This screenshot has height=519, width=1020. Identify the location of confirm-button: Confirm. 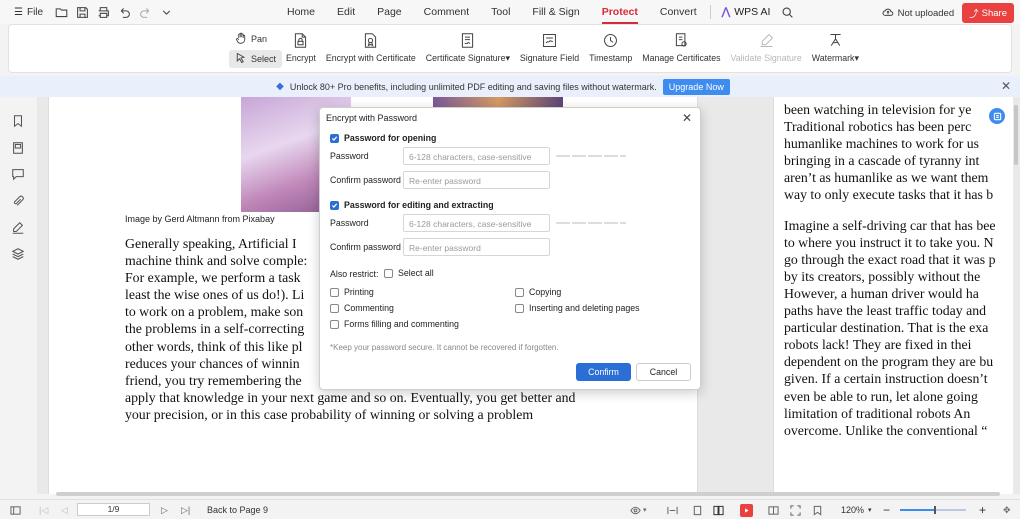
(603, 372).